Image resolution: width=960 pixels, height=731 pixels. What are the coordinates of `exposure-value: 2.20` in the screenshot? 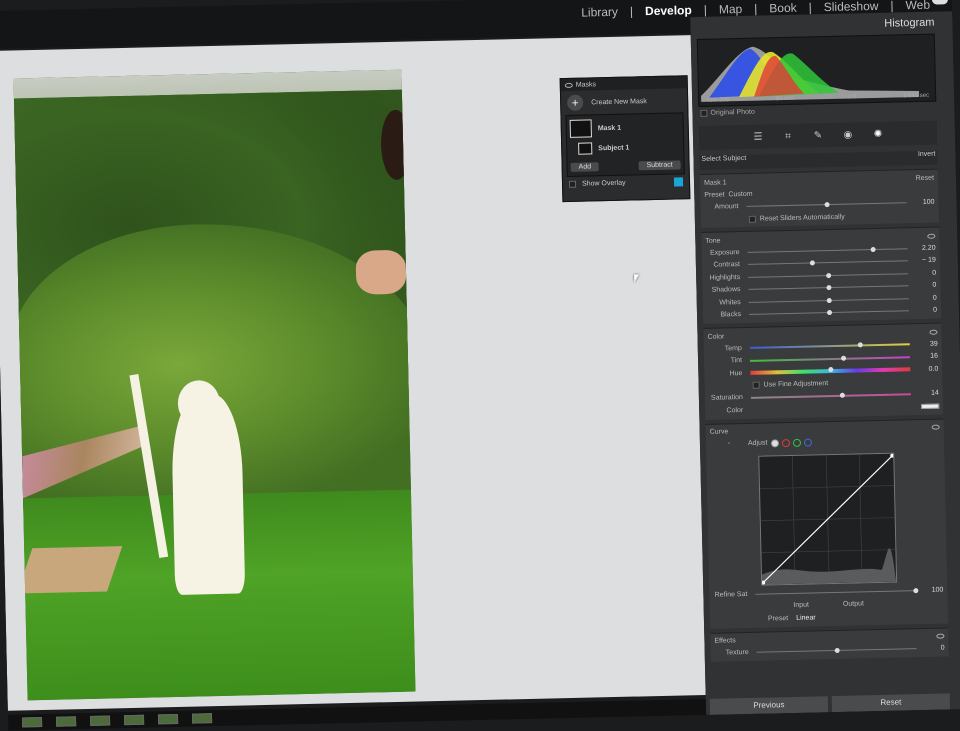 It's located at (924, 248).